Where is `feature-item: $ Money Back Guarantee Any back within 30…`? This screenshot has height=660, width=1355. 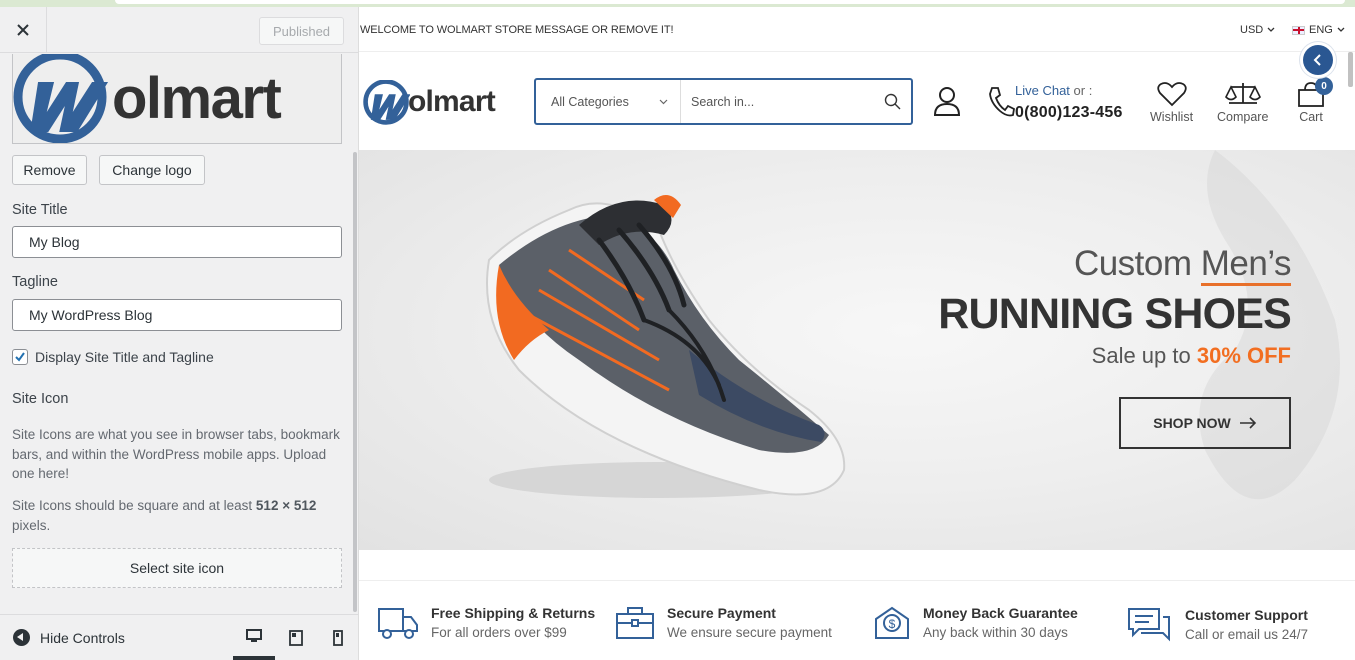 feature-item: $ Money Back Guarantee Any back within 30… is located at coordinates (975, 623).